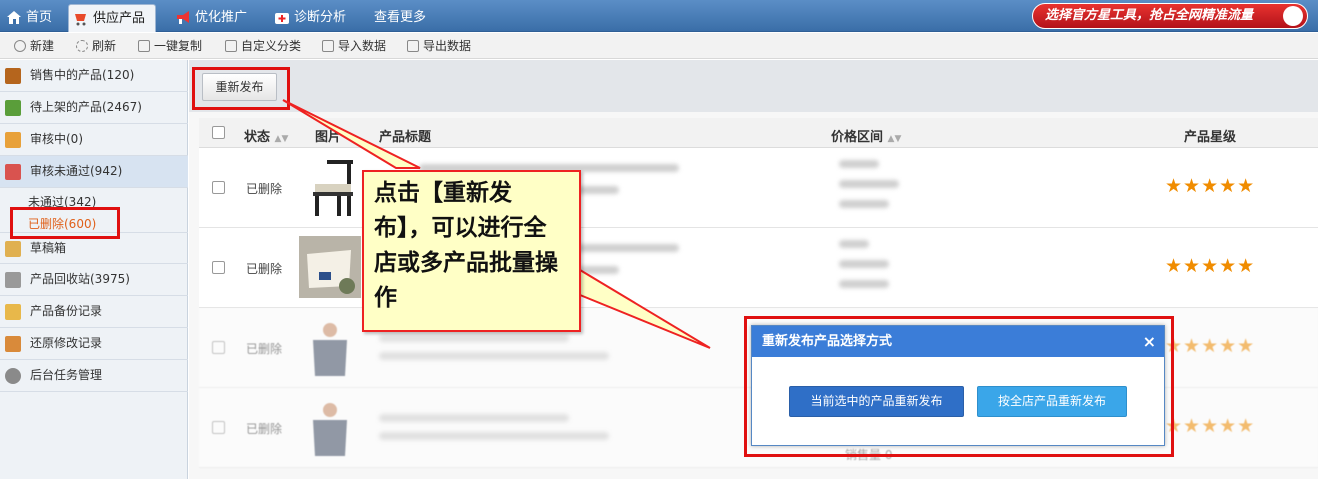 Image resolution: width=1318 pixels, height=479 pixels. I want to click on sidebar-item-label: 产品备份记录, so click(66, 311).